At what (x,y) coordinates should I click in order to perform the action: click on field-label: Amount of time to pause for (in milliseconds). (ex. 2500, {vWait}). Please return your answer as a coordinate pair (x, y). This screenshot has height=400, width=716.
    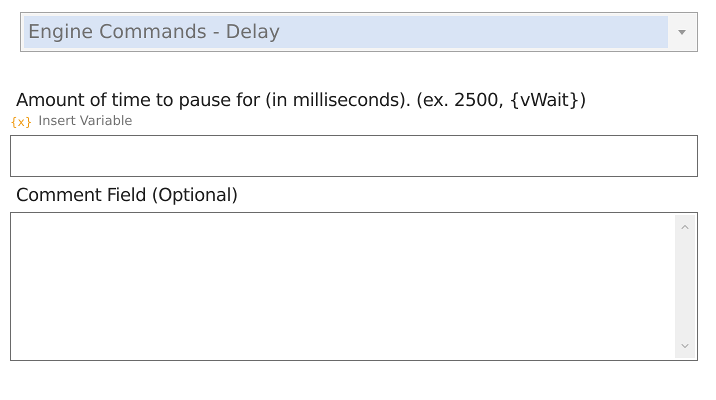
    Looking at the image, I should click on (301, 100).